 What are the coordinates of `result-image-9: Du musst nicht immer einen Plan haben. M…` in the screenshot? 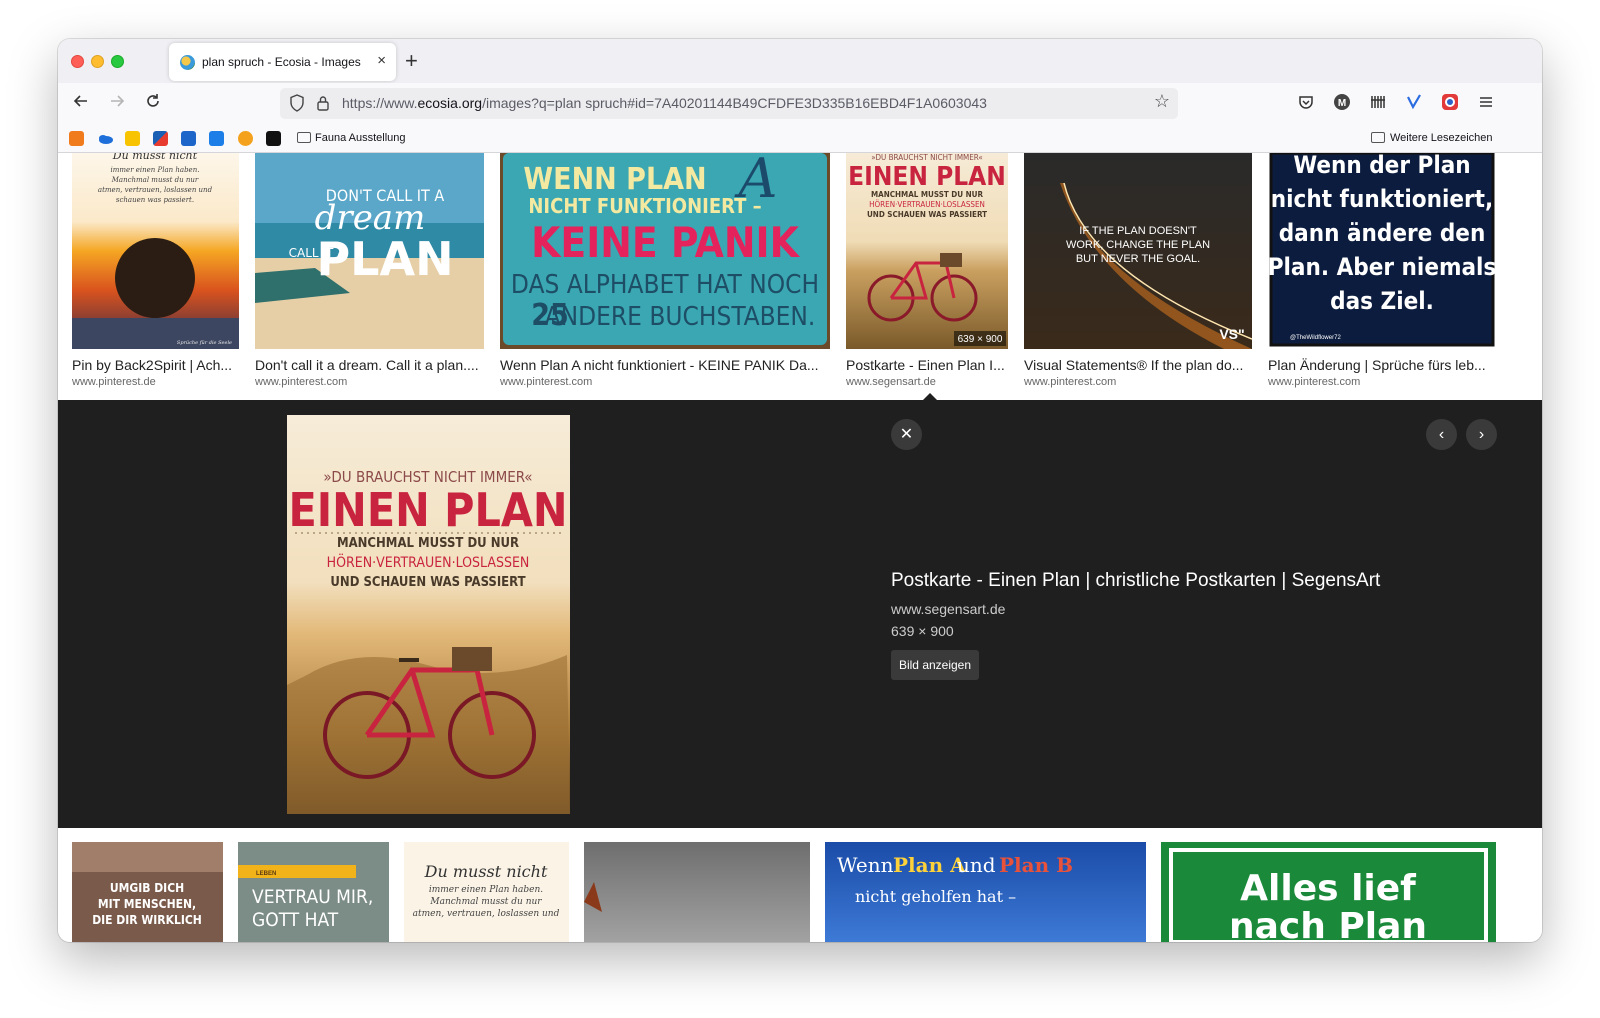 It's located at (486, 892).